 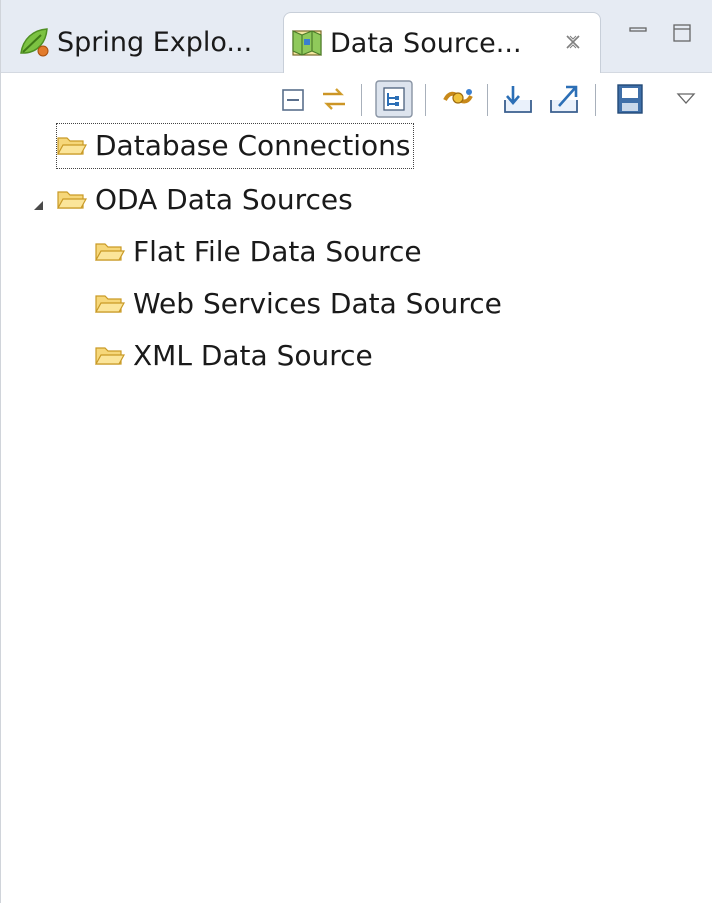 What do you see at coordinates (334, 99) in the screenshot?
I see `link-with-editor-icon` at bounding box center [334, 99].